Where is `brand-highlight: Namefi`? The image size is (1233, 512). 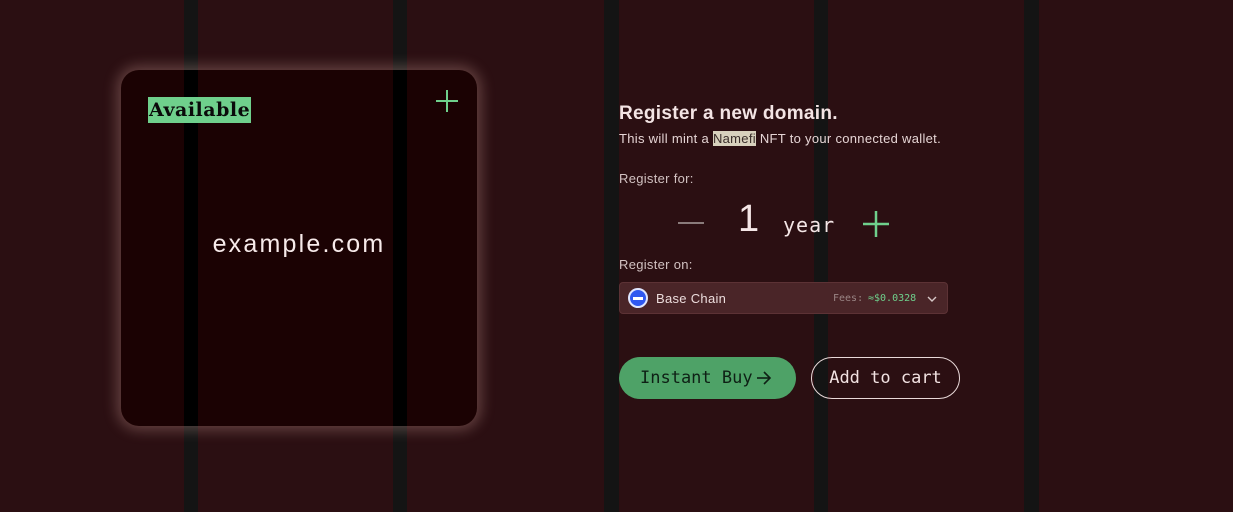
brand-highlight: Namefi is located at coordinates (734, 138).